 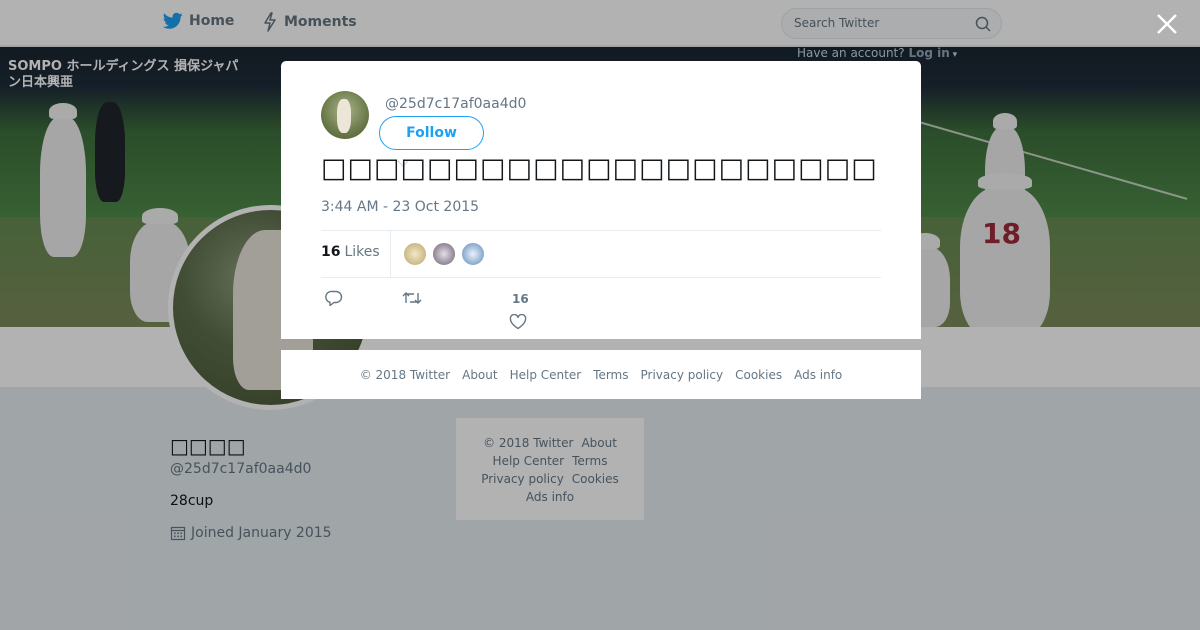 I want to click on footer-ads-link: Ads info, so click(x=818, y=375).